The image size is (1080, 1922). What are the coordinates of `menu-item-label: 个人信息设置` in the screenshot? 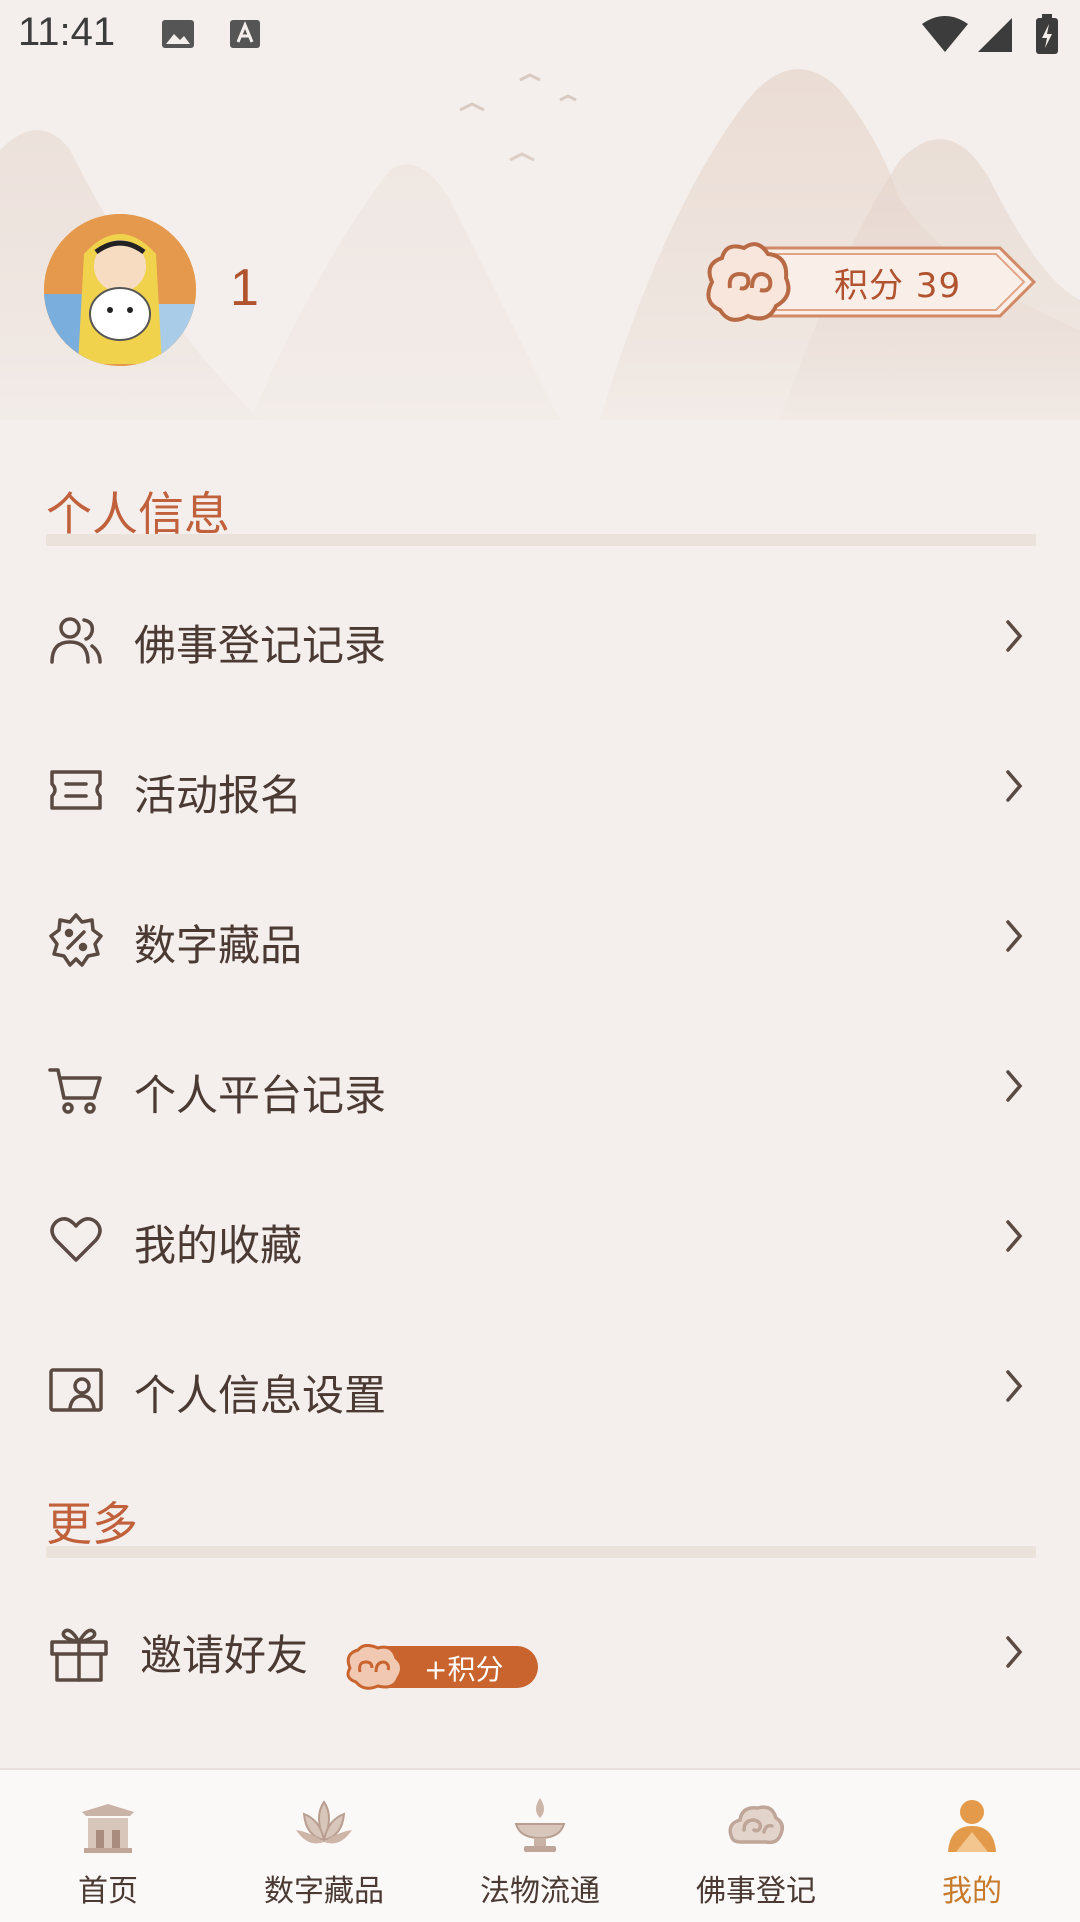 It's located at (260, 1395).